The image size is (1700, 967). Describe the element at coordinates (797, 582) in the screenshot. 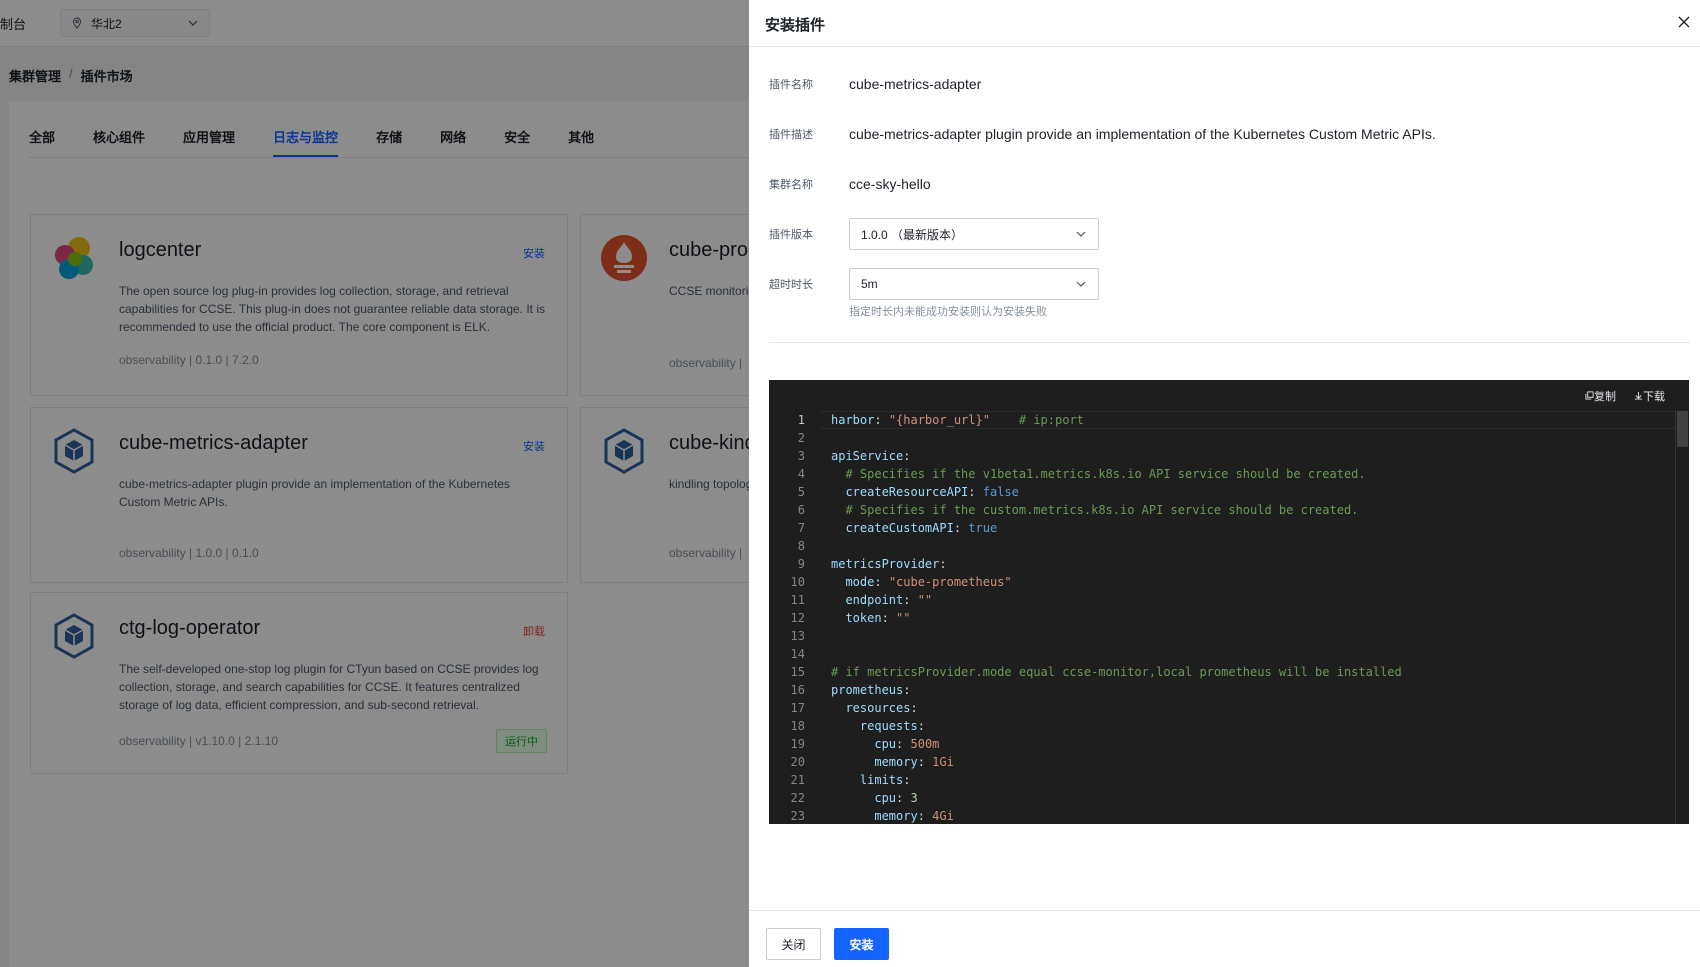

I see `line-number: 10` at that location.